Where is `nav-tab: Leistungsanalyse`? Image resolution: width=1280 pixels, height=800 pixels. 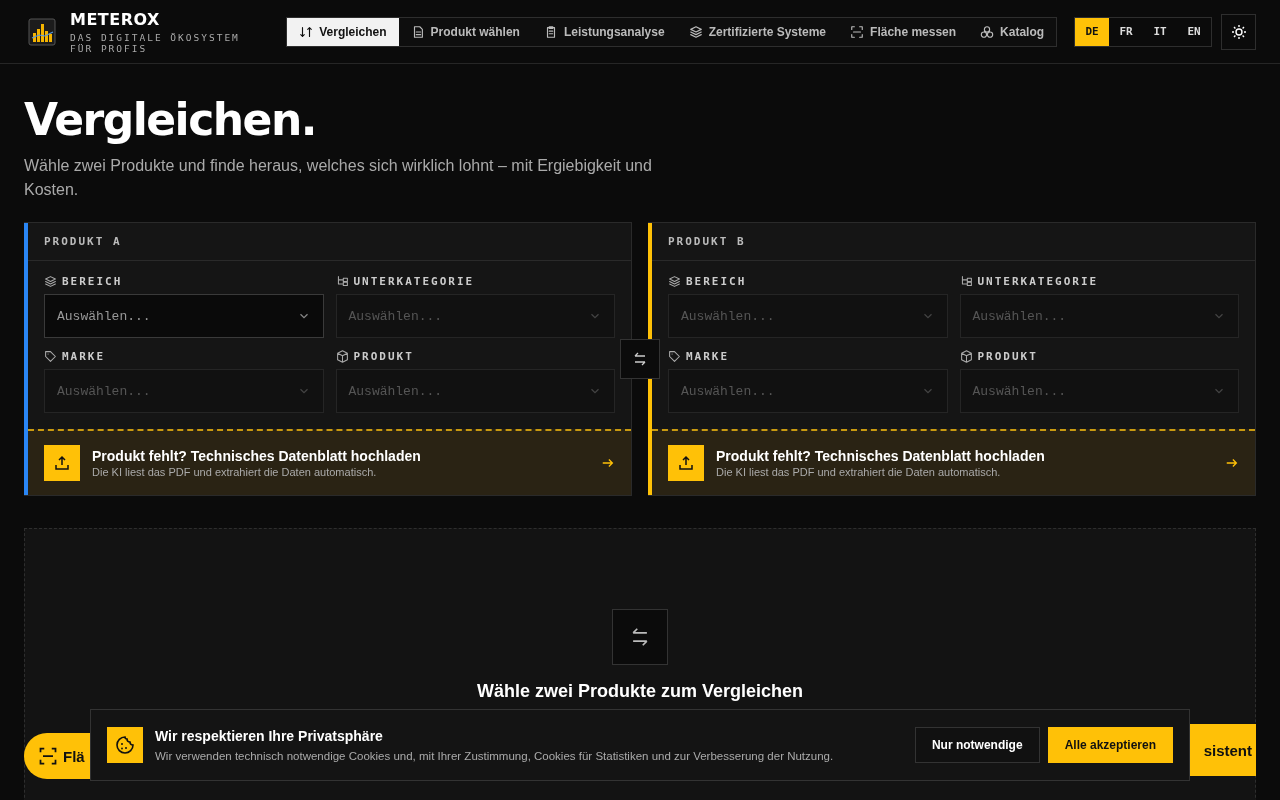 nav-tab: Leistungsanalyse is located at coordinates (604, 31).